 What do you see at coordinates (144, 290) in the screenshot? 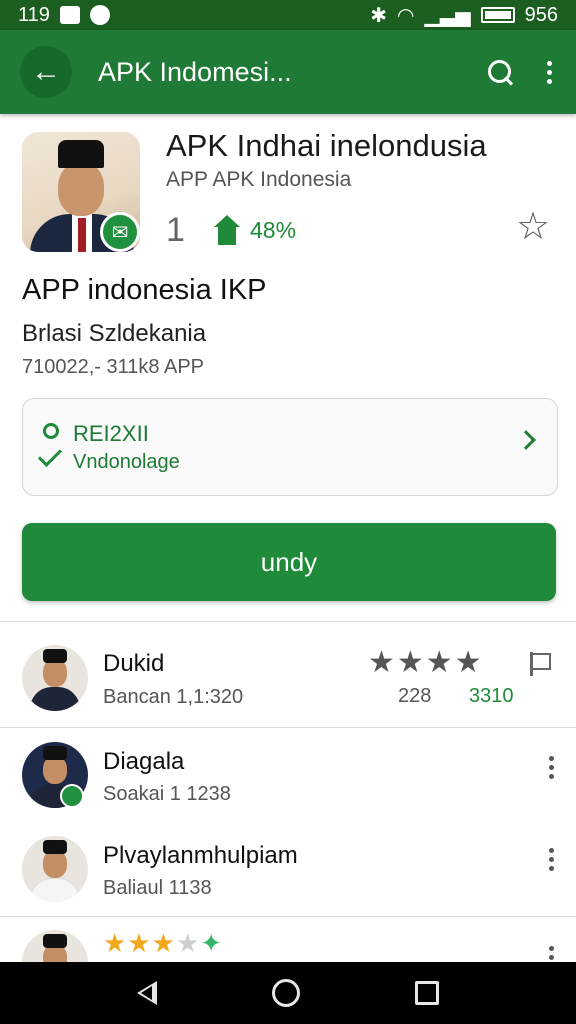
I see `section-title: APP indonesia IKP` at bounding box center [144, 290].